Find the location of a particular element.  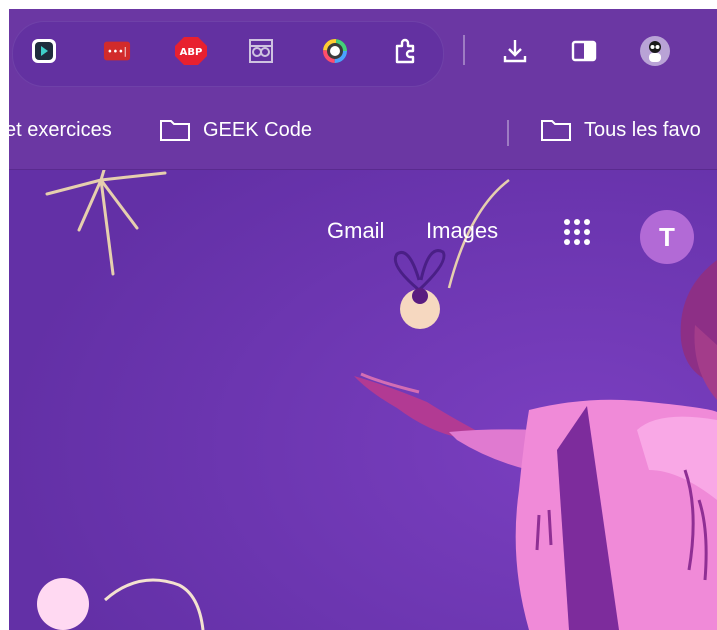

avatar-letter: T is located at coordinates (667, 236).